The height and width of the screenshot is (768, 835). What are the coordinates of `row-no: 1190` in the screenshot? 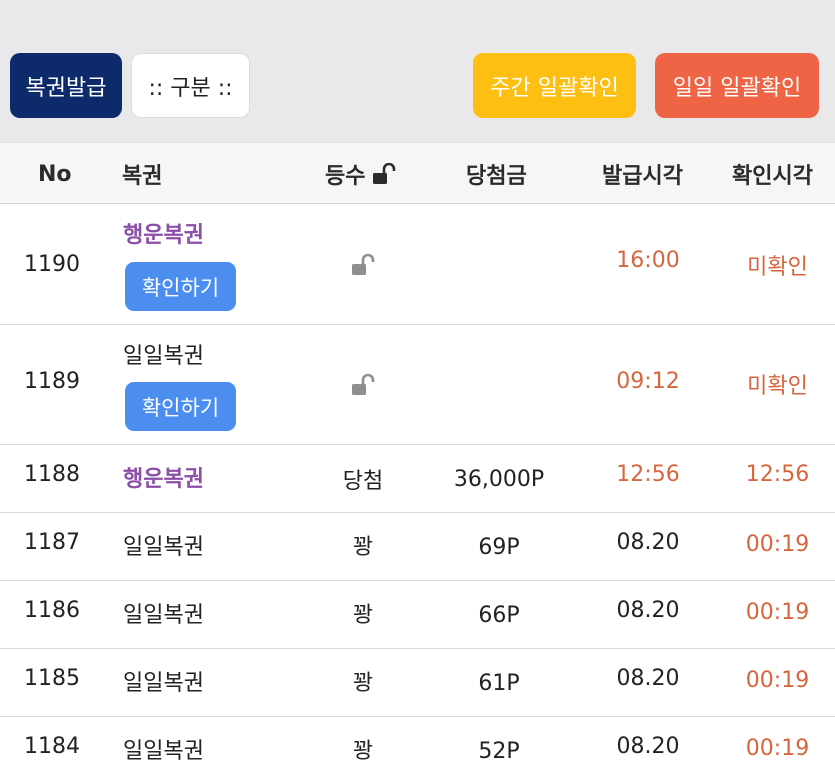 It's located at (52, 264).